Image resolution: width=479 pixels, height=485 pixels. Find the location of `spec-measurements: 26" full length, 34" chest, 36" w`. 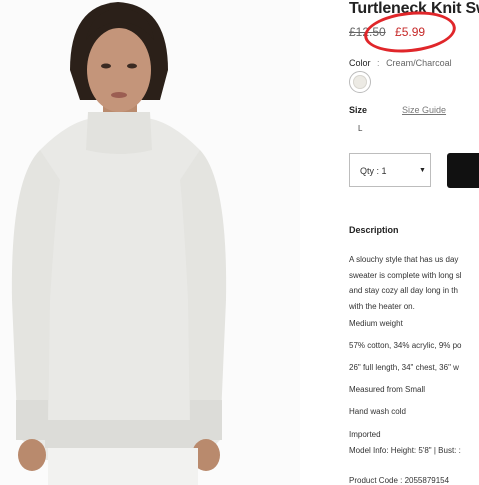

spec-measurements: 26" full length, 34" chest, 36" w is located at coordinates (404, 367).